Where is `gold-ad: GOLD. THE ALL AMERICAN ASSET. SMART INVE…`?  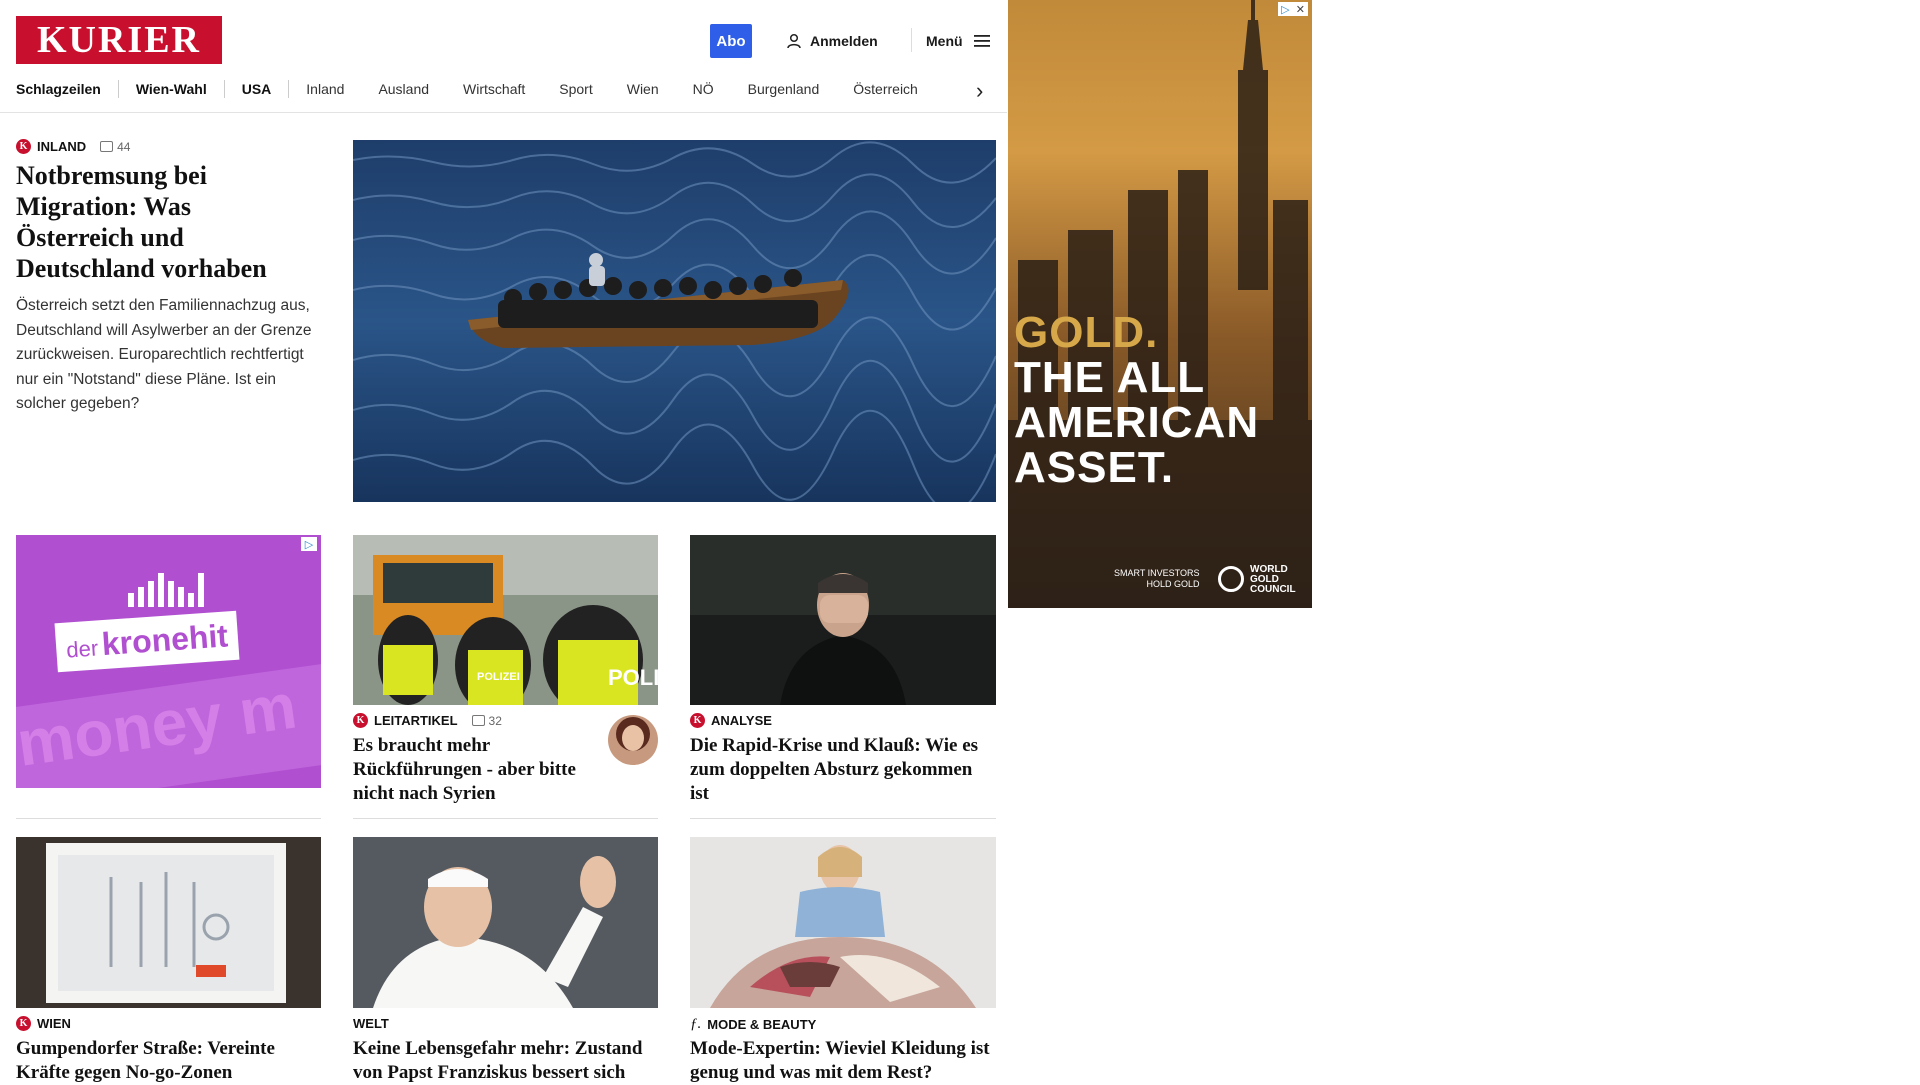
gold-ad: GOLD. THE ALL AMERICAN ASSET. SMART INVE… is located at coordinates (1160, 304).